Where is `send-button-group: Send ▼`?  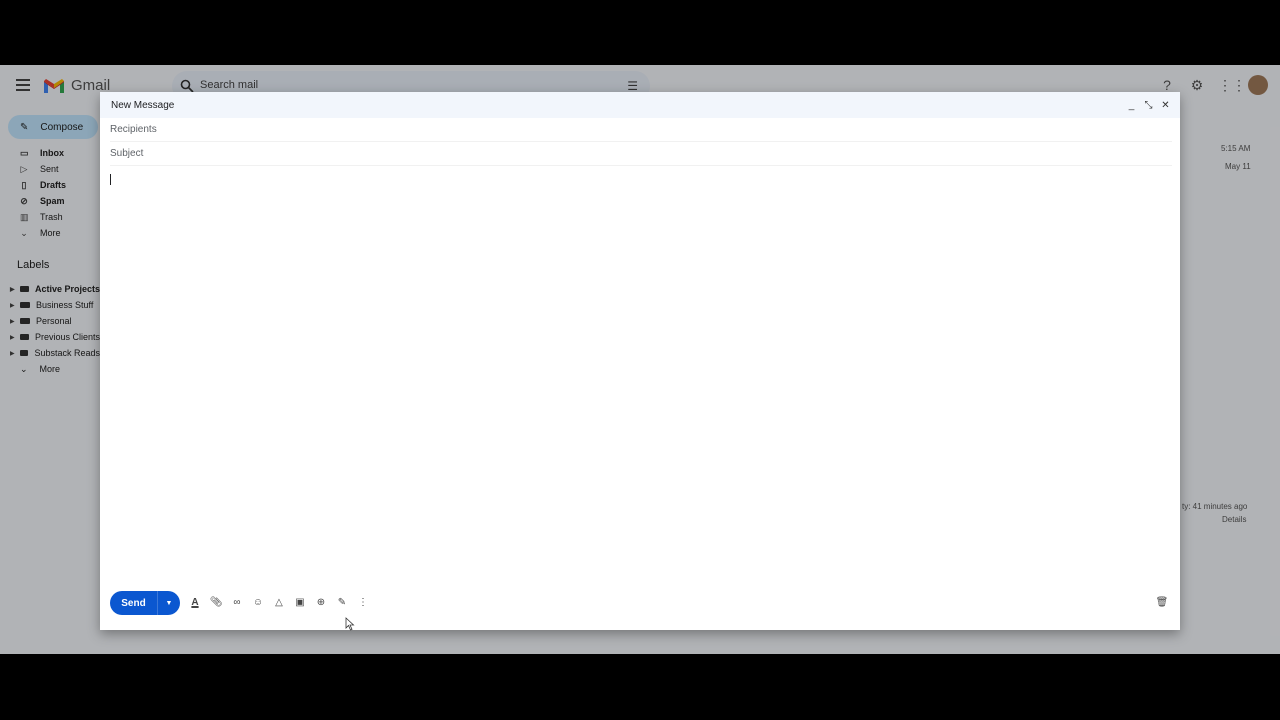
send-button-group: Send ▼ is located at coordinates (145, 603).